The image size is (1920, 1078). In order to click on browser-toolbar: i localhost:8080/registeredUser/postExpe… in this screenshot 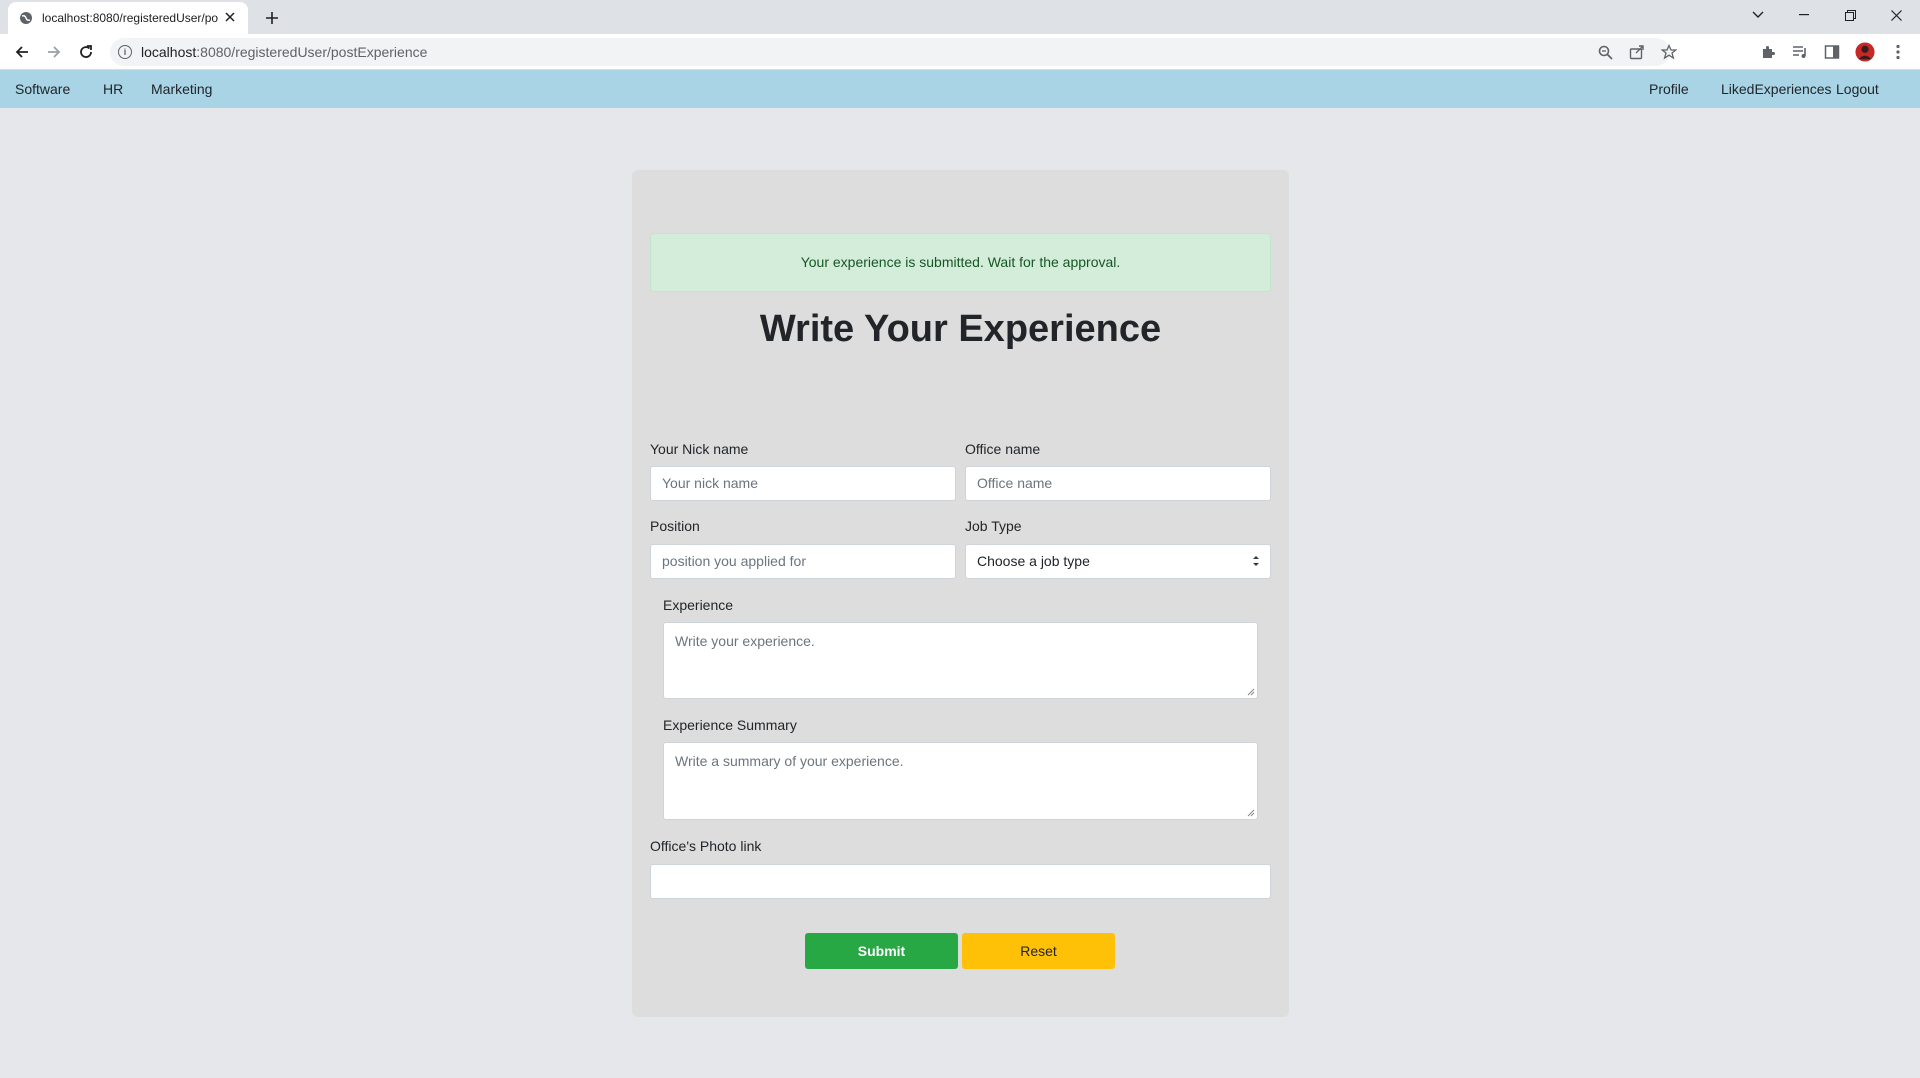, I will do `click(960, 52)`.